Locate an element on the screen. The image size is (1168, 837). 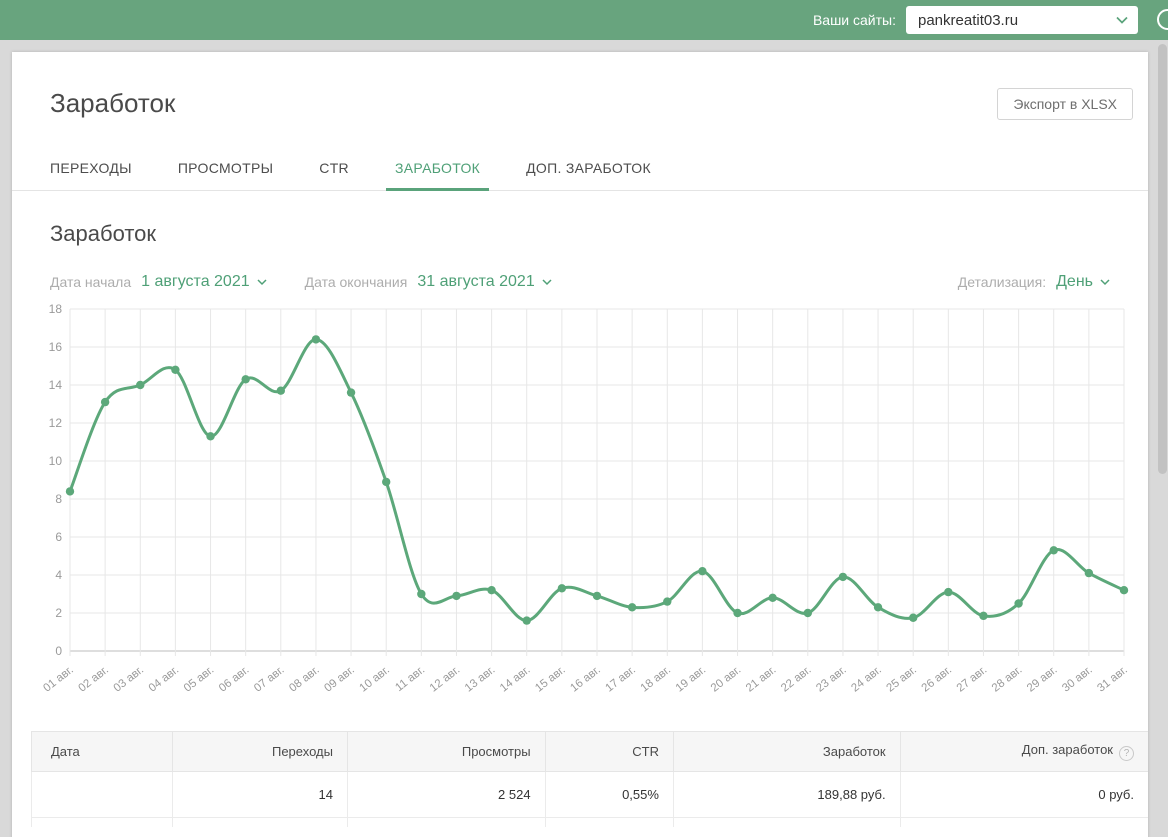
y-axis-tick: 14 is located at coordinates (56, 385).